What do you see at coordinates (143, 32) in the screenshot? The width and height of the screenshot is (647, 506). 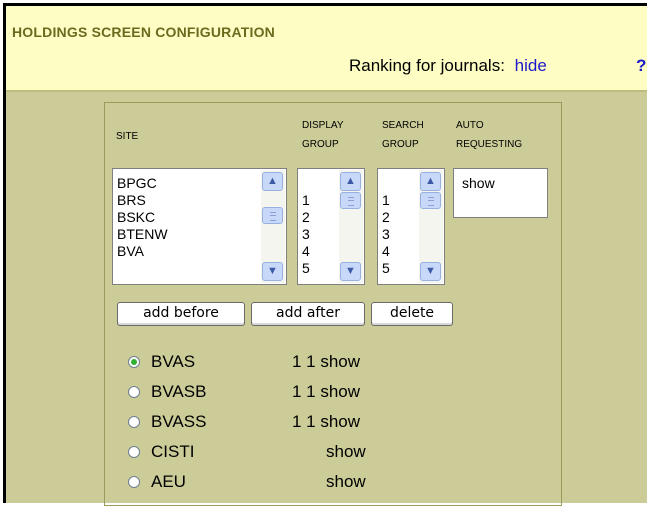 I see `page-title: HOLDINGS SCREEN CONFIGURATION` at bounding box center [143, 32].